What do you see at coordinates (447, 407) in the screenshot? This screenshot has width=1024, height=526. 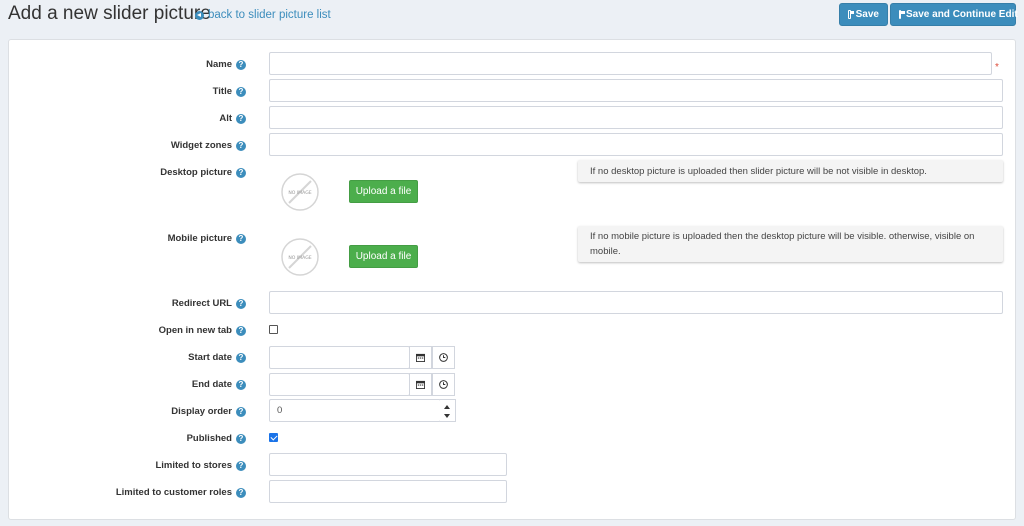 I see `increment-arrow-icon` at bounding box center [447, 407].